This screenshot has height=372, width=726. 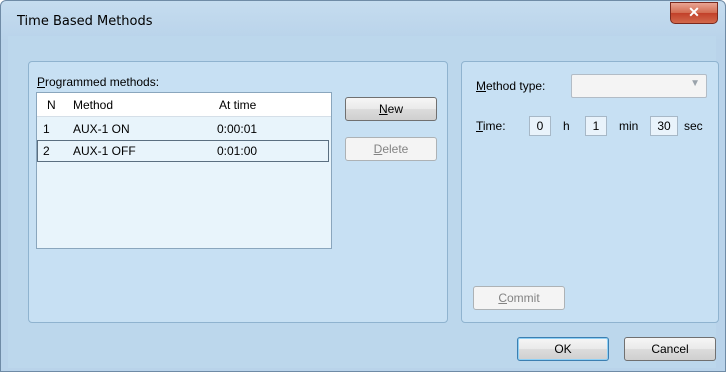 I want to click on programmed-methods-label: Programmed methods:, so click(x=98, y=82).